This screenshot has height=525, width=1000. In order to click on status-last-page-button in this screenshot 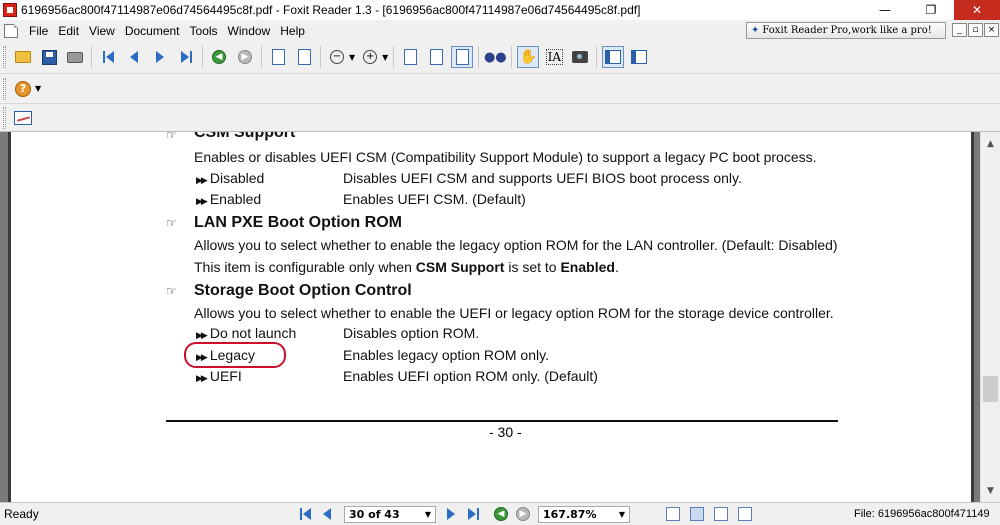, I will do `click(473, 514)`.